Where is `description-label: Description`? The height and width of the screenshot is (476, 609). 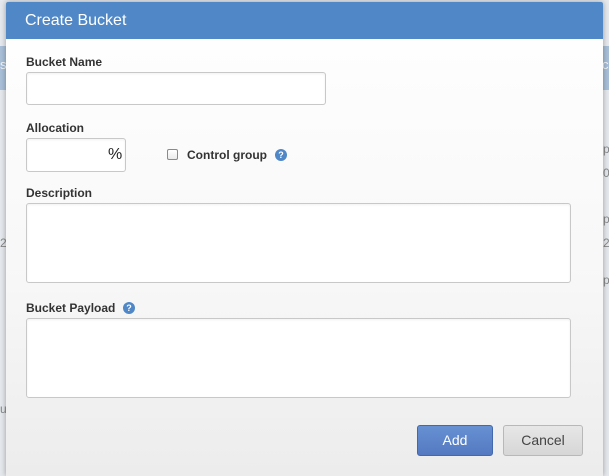 description-label: Description is located at coordinates (59, 193).